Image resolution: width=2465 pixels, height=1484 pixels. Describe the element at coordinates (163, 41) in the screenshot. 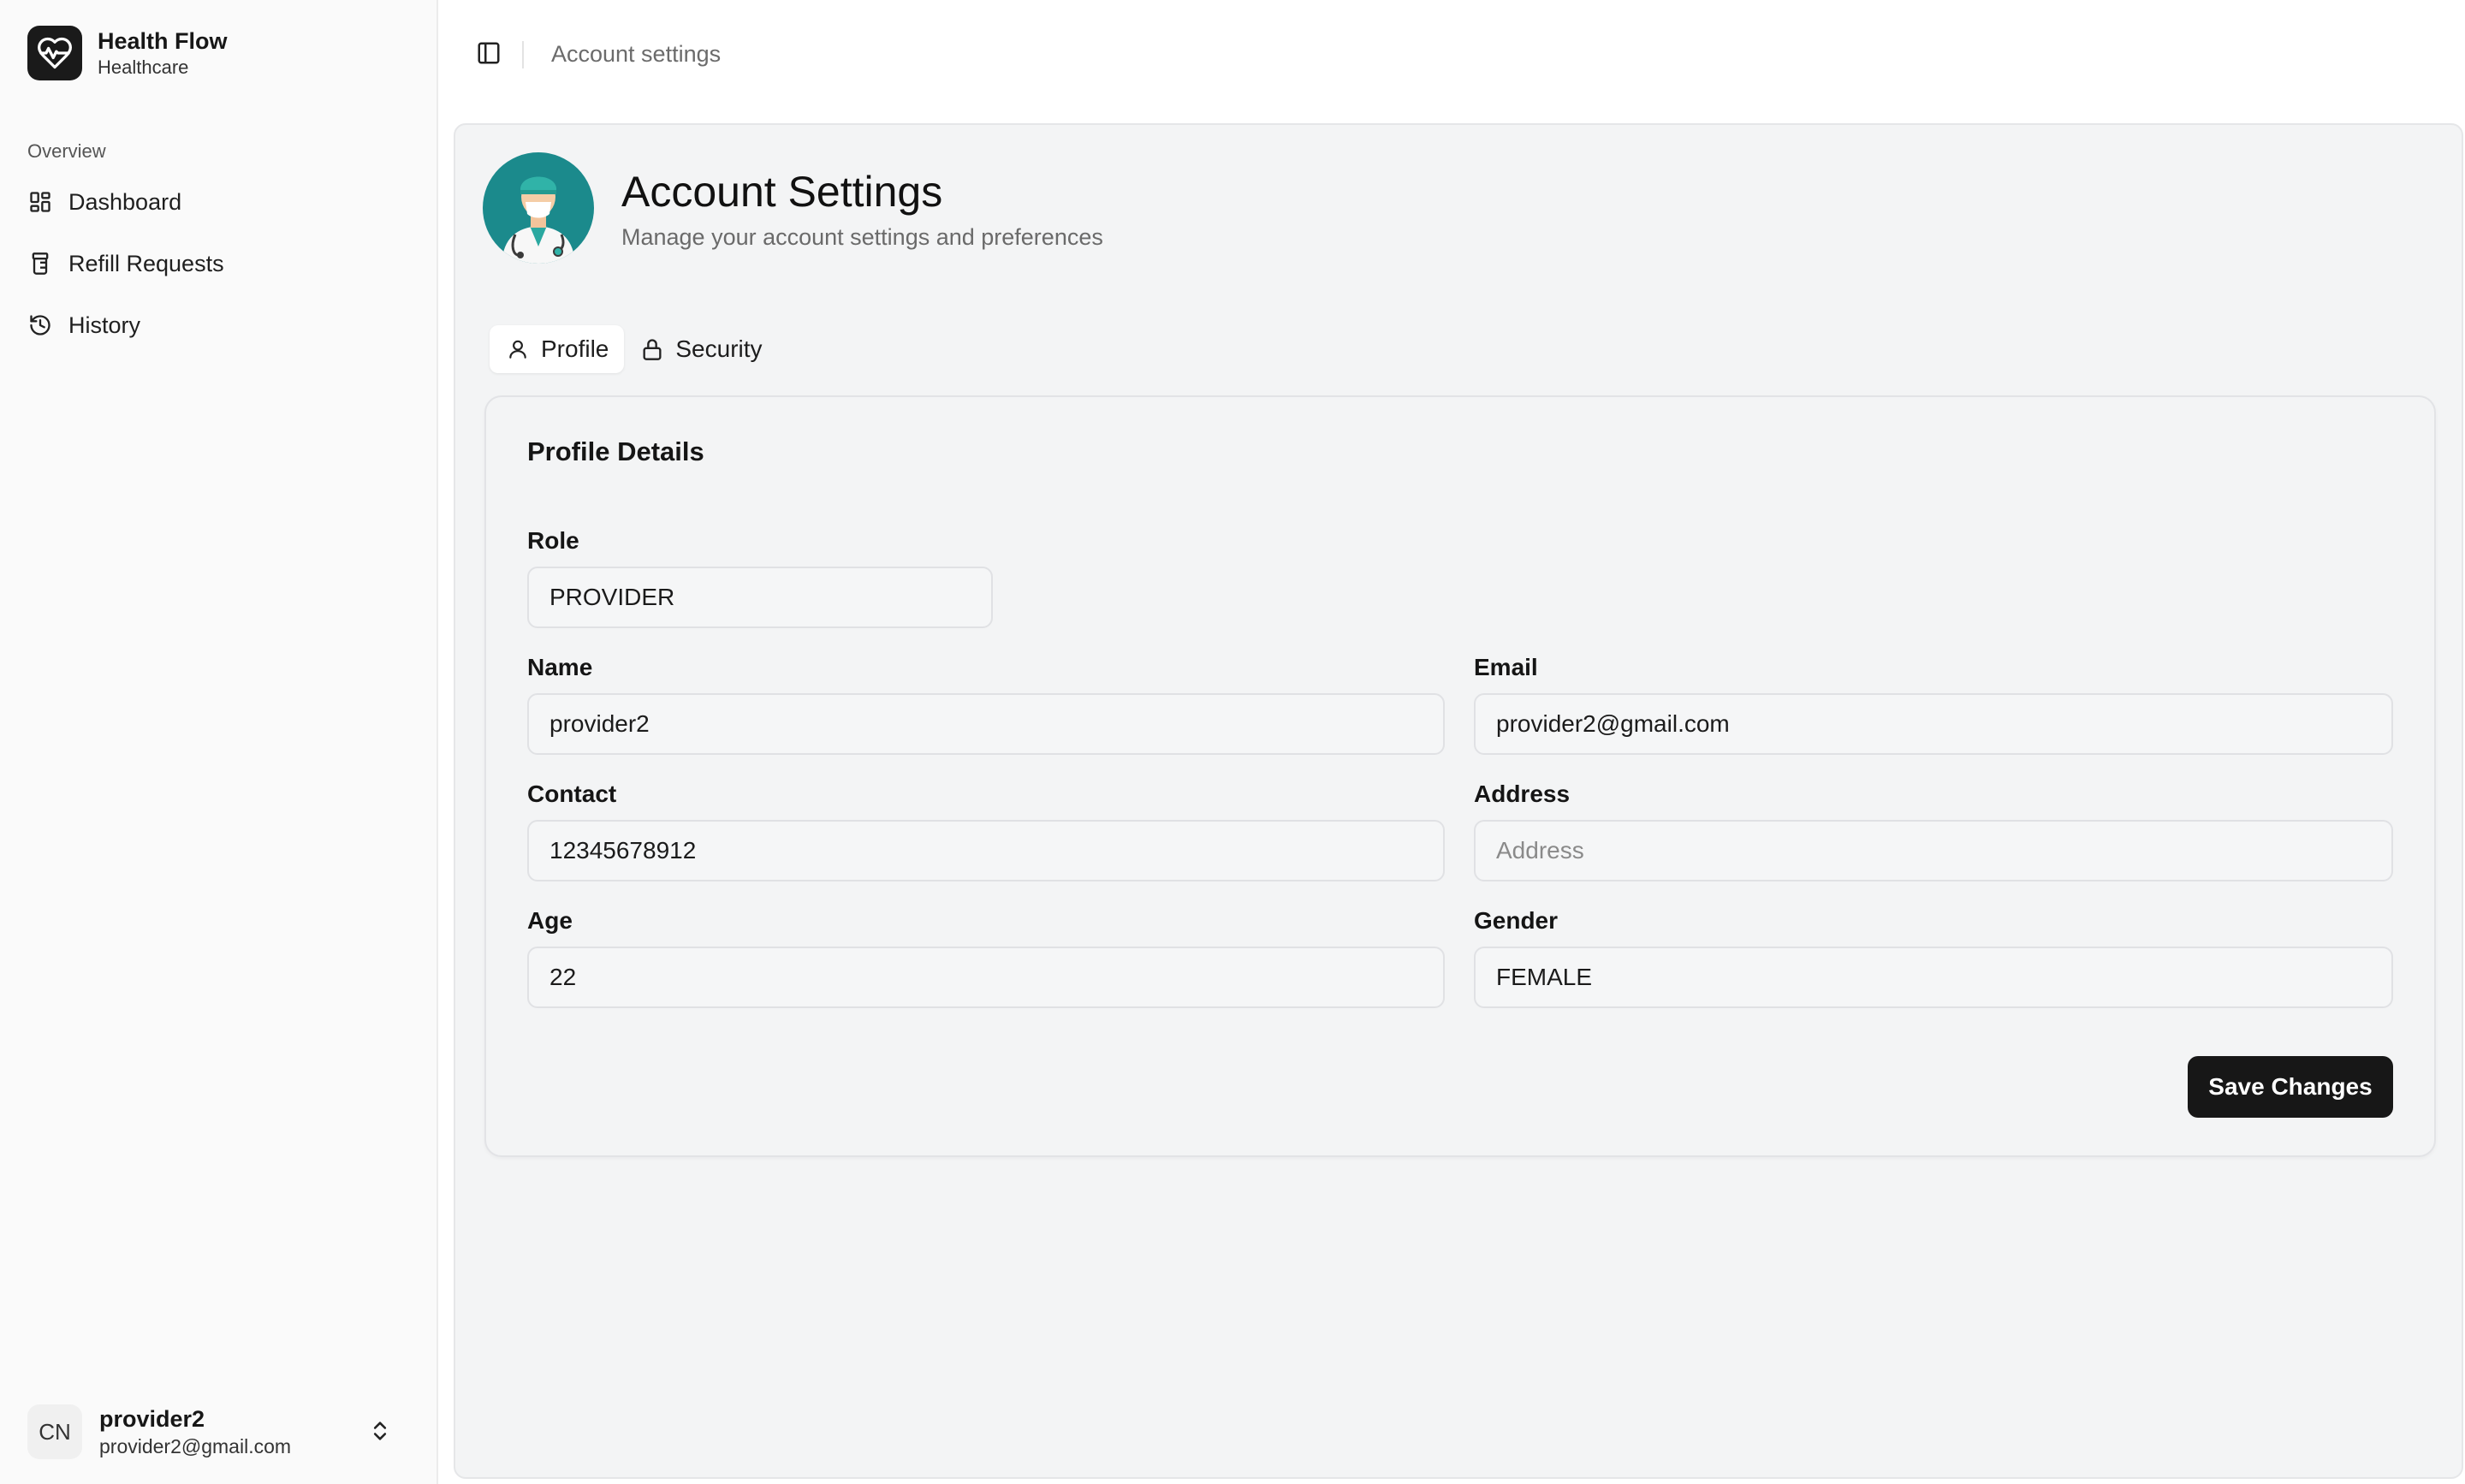

I see `brand-name: Health Flow` at that location.